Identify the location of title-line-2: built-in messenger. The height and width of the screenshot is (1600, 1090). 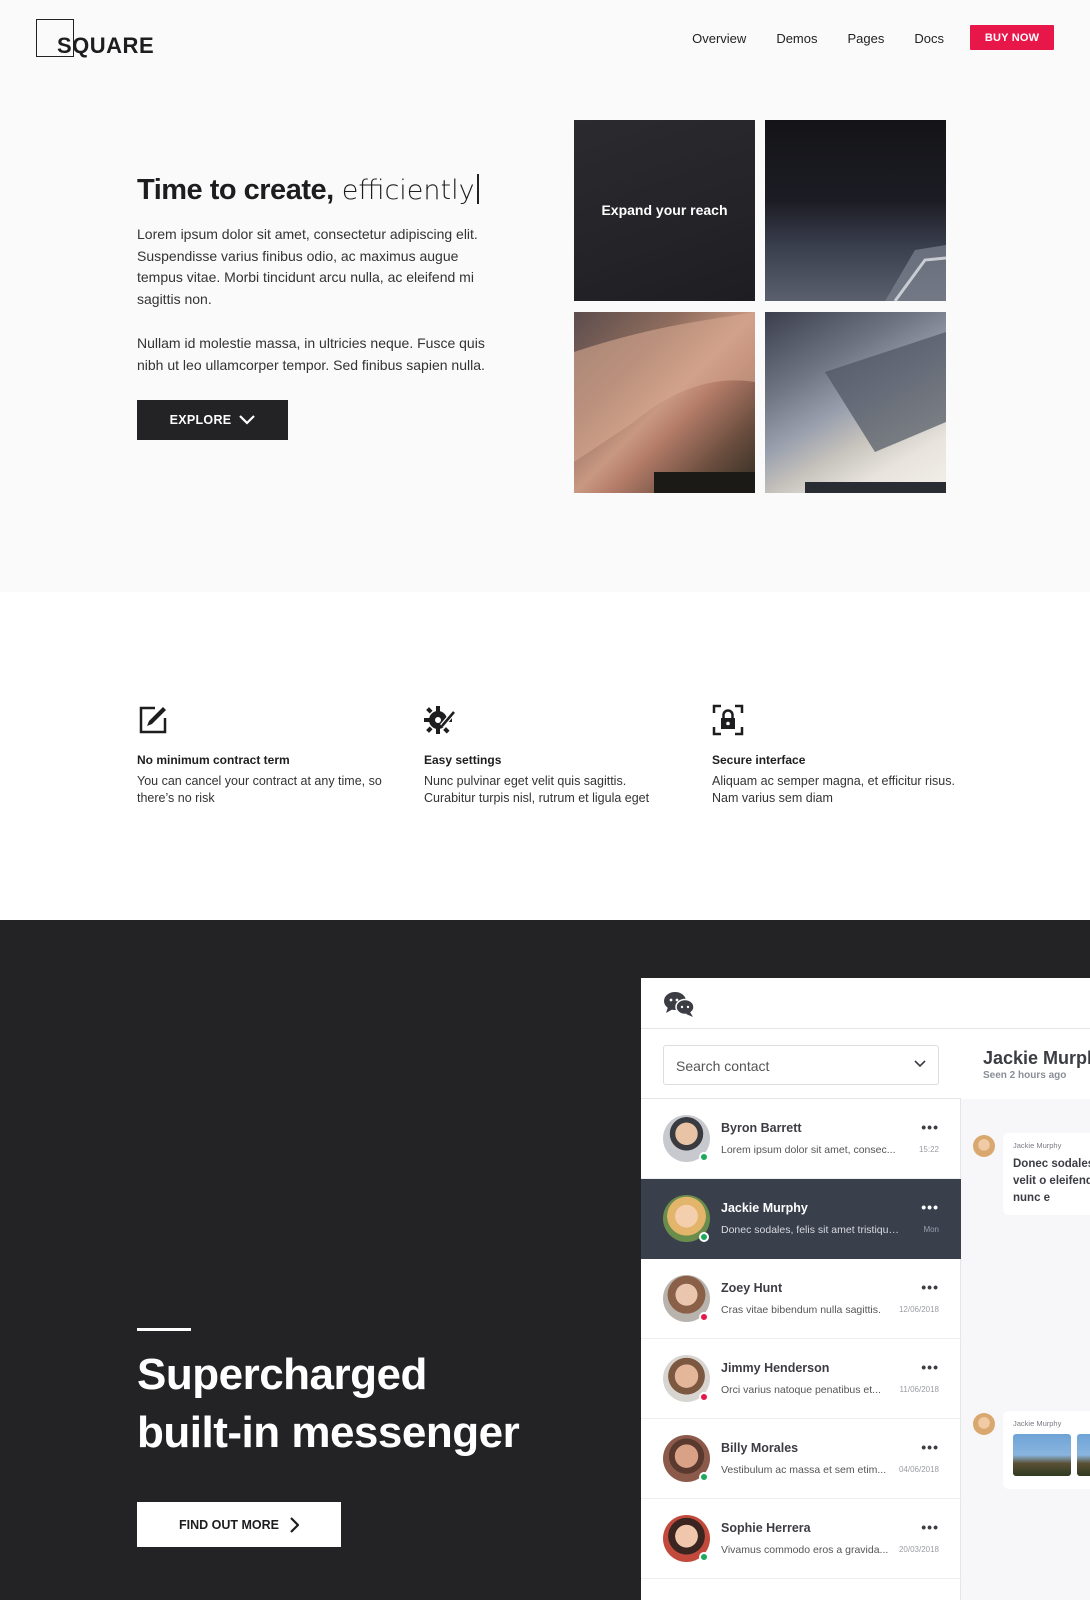
(328, 1432).